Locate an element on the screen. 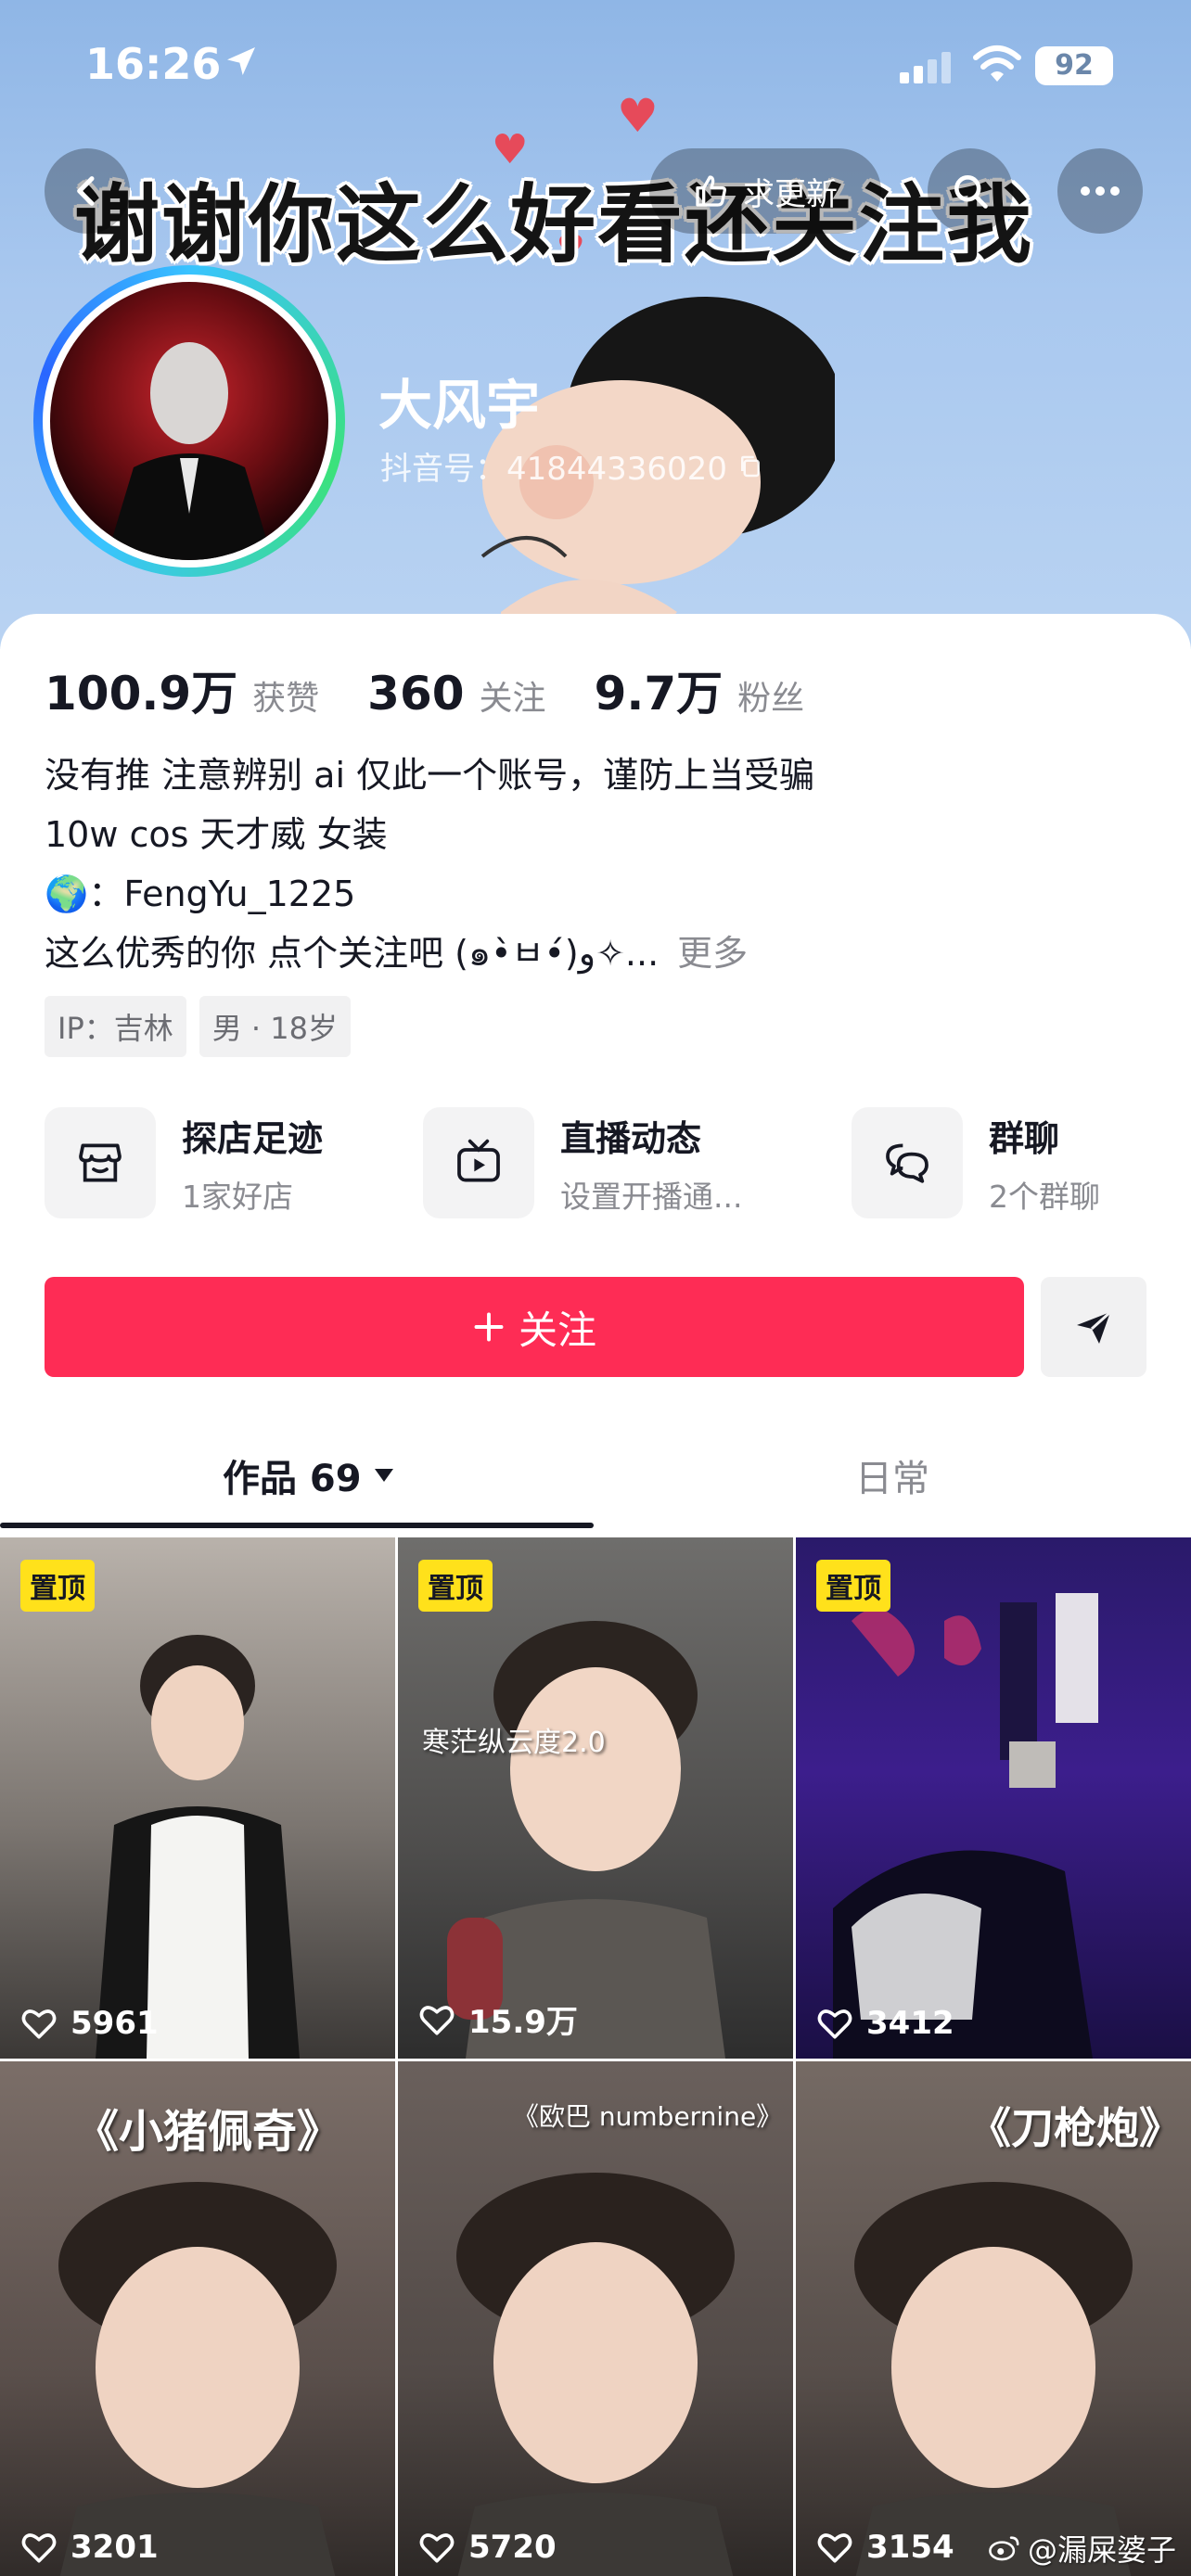  weibo-logo-icon is located at coordinates (1004, 2548).